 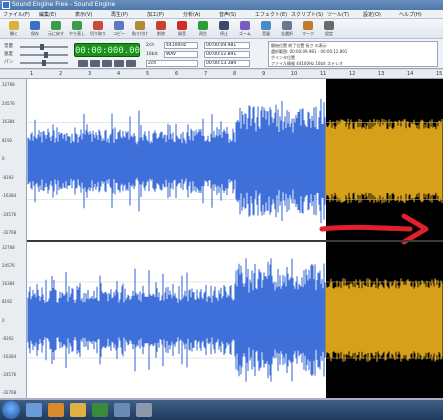 I want to click on sound-engine-icon, so click(x=100, y=410).